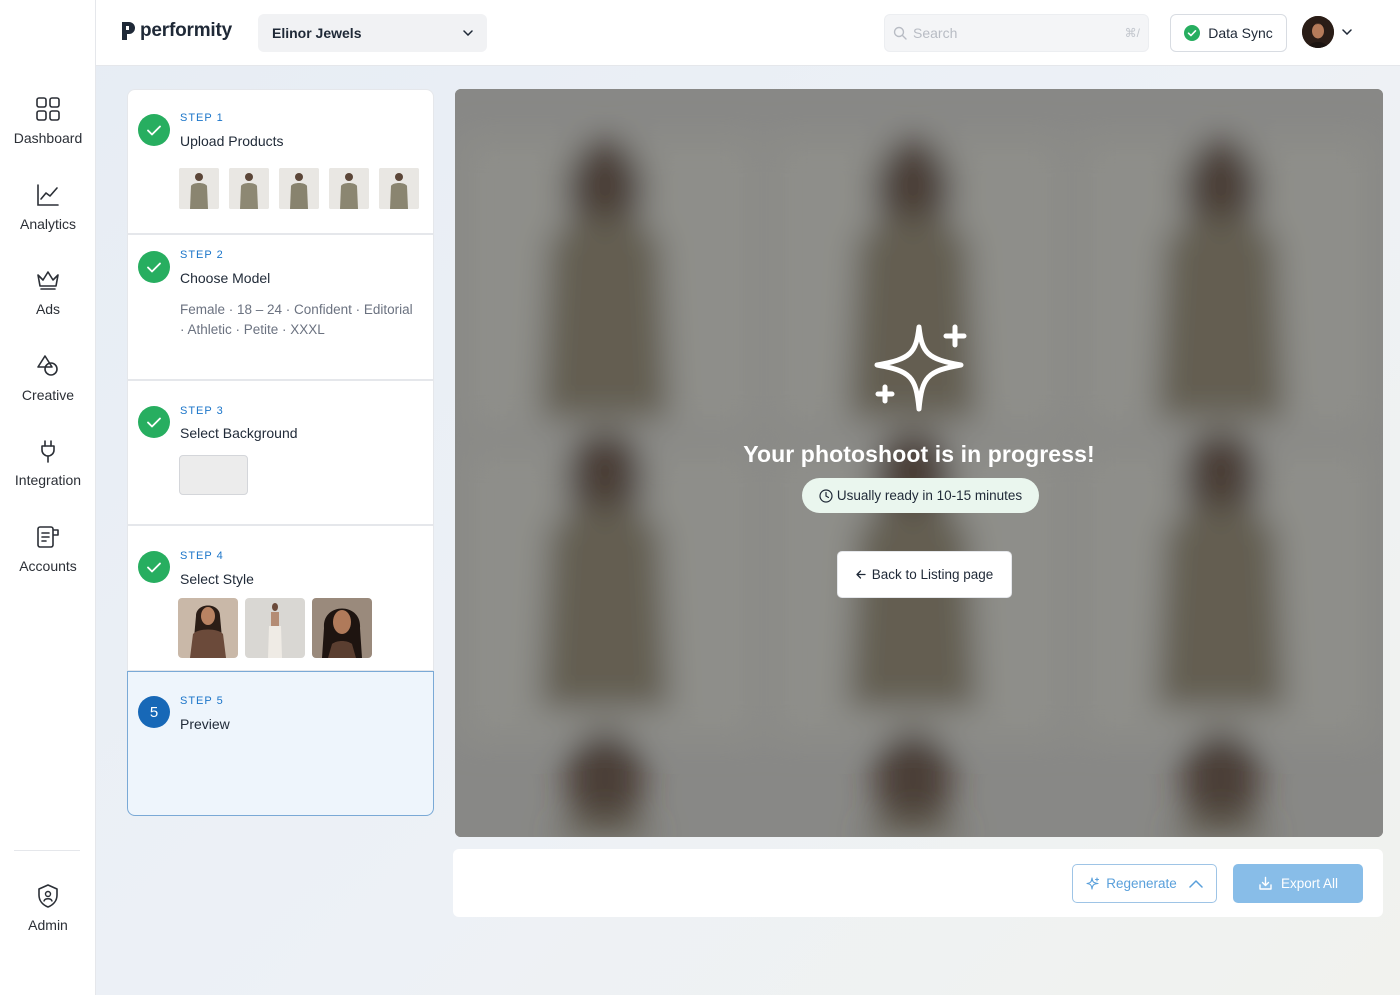 Image resolution: width=1400 pixels, height=995 pixels. I want to click on regenerate-label: Regenerate, so click(1141, 883).